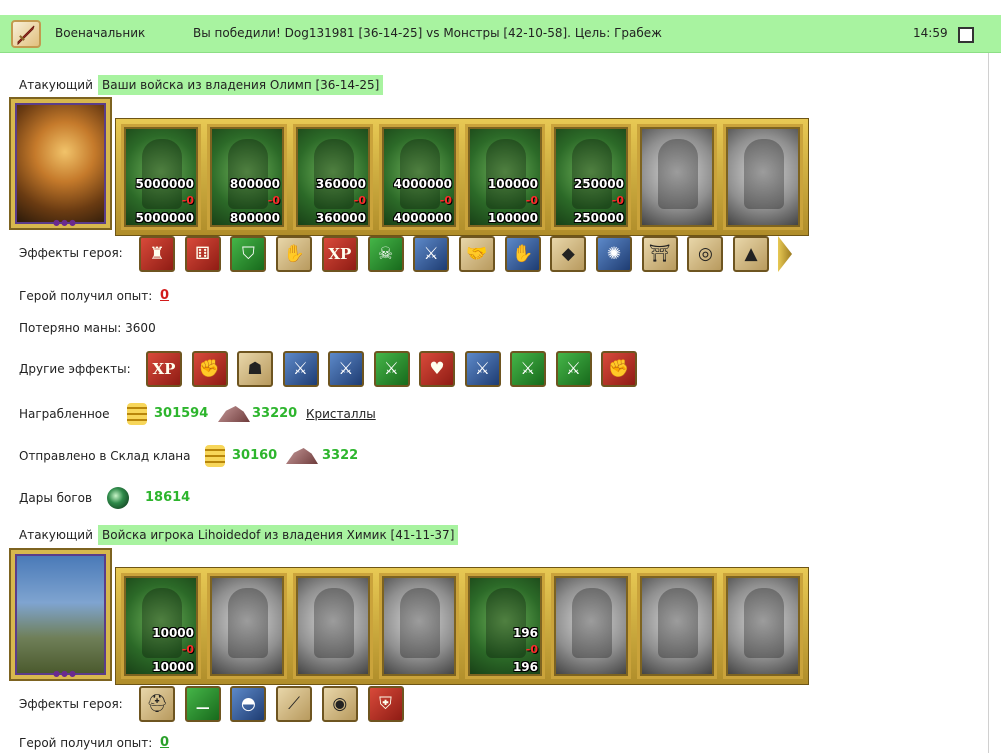 This screenshot has width=1001, height=753. What do you see at coordinates (164, 184) in the screenshot?
I see `unit-count: 5000000` at bounding box center [164, 184].